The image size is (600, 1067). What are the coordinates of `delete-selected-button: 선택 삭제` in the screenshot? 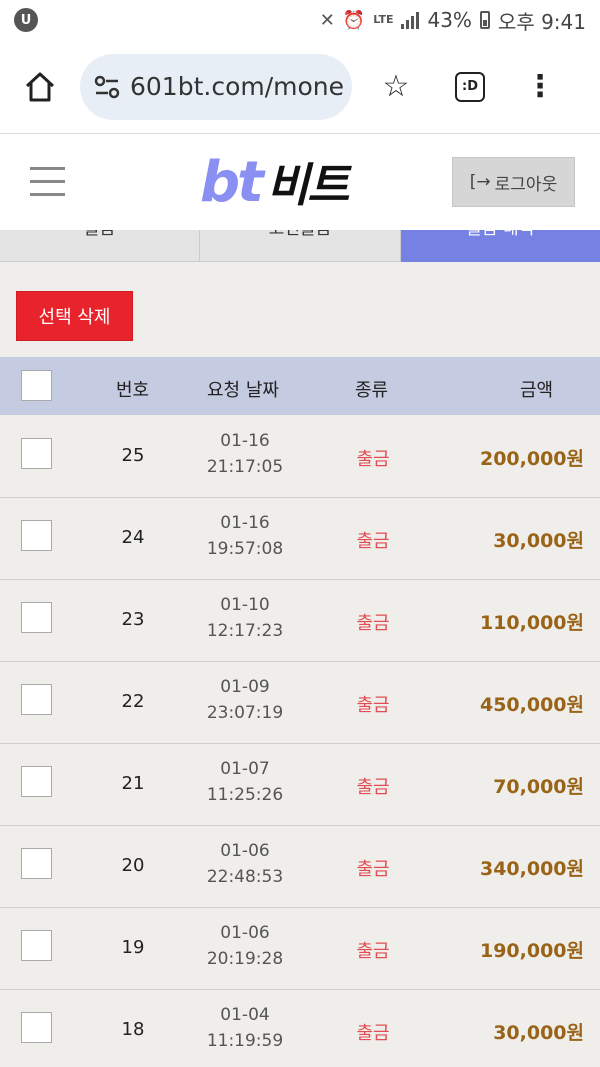 It's located at (74, 316).